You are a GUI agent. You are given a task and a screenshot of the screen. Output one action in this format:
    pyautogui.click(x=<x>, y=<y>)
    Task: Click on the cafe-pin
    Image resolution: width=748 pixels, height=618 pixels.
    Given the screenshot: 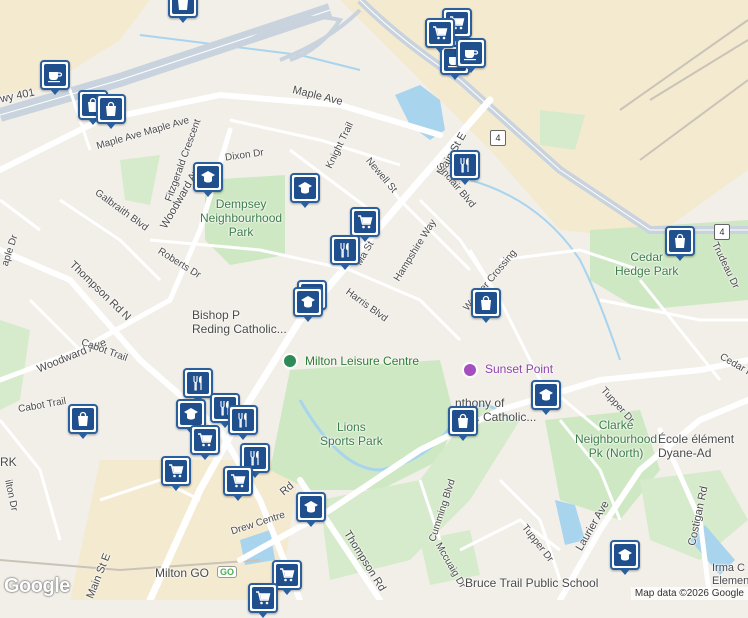 What is the action you would take?
    pyautogui.click(x=55, y=77)
    